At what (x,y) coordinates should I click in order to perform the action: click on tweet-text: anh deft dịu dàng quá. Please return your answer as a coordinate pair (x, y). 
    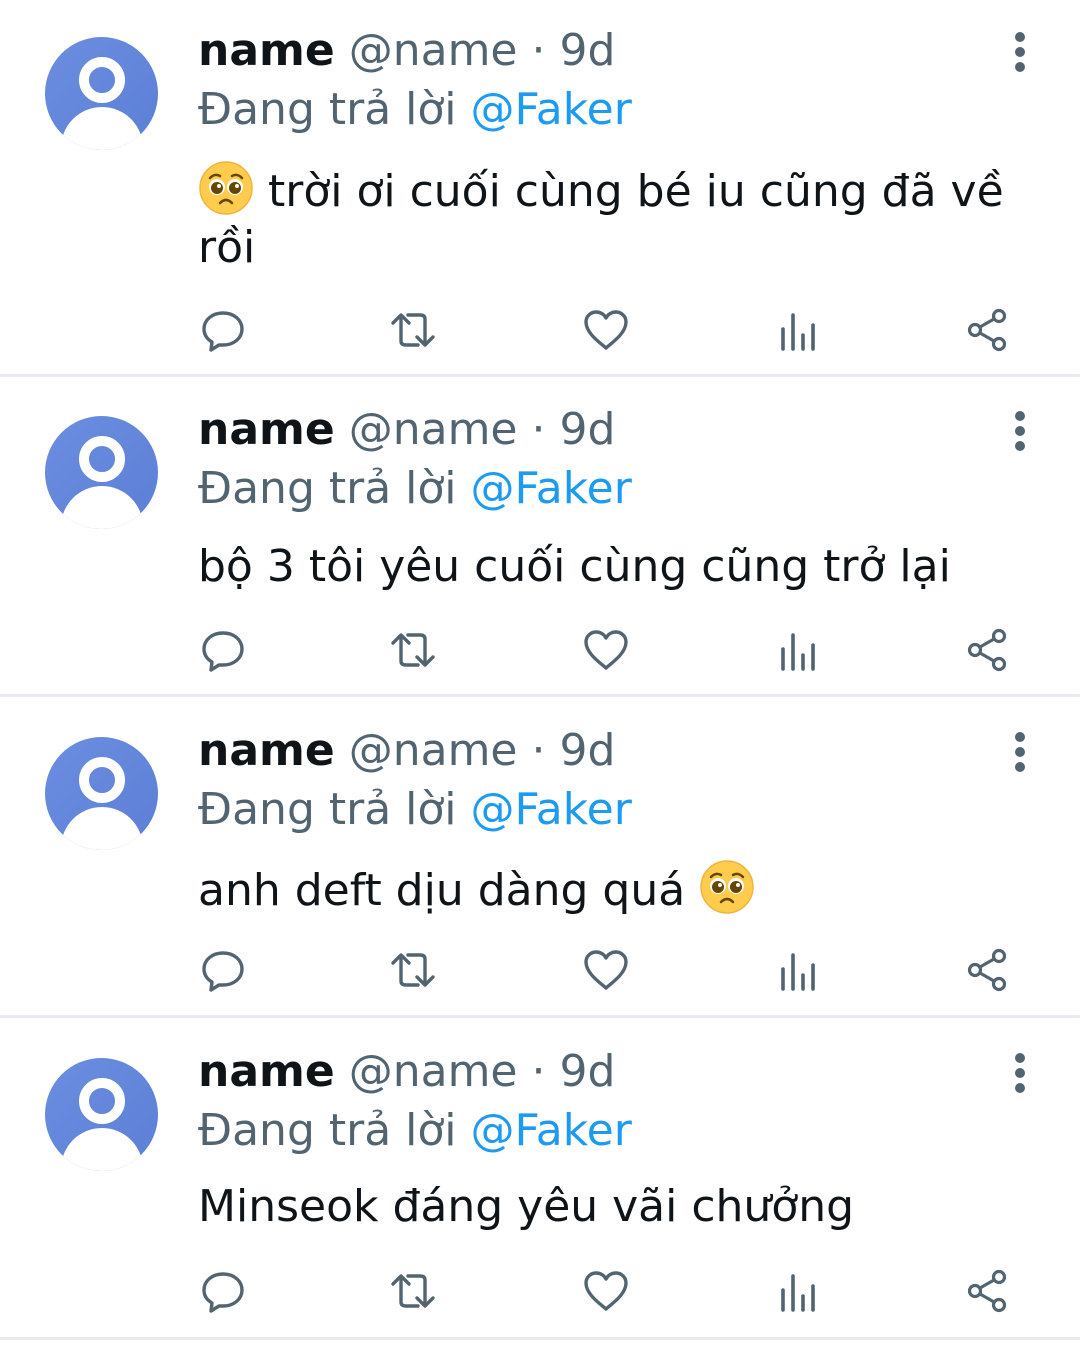
    Looking at the image, I should click on (618, 889).